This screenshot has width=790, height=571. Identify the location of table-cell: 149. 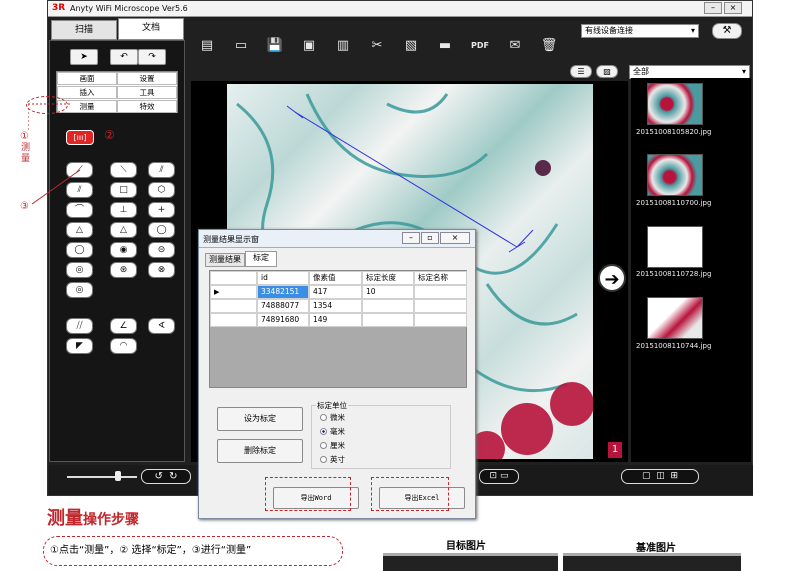
(335, 320).